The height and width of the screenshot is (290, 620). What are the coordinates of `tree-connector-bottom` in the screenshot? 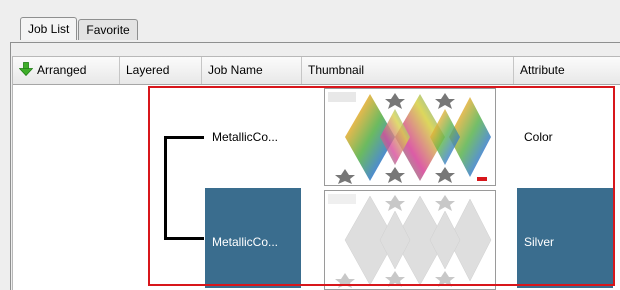 It's located at (184, 238).